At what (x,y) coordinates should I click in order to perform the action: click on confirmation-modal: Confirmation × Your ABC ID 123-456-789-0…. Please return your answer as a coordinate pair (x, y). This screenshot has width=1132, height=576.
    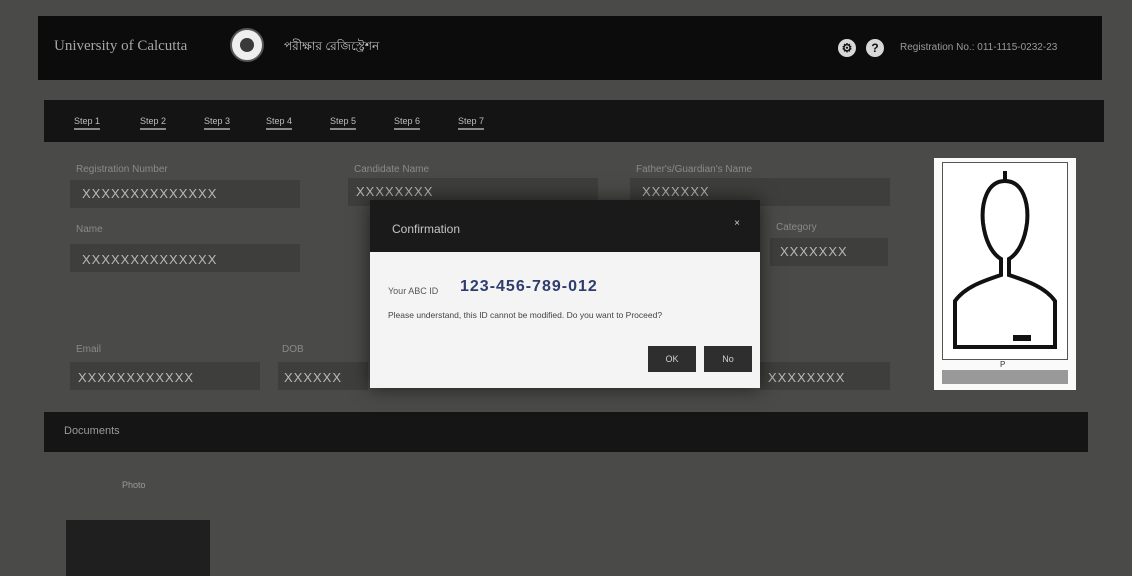
    Looking at the image, I should click on (565, 294).